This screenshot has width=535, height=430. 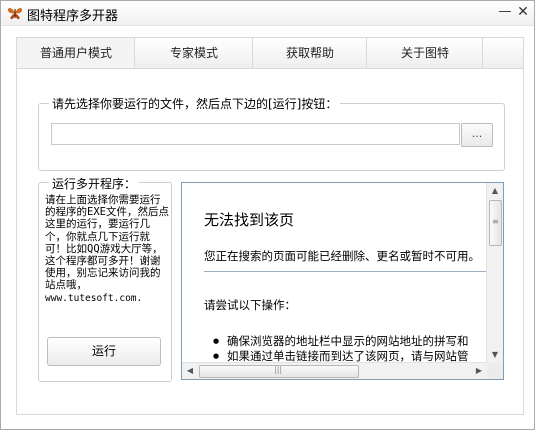 I want to click on vertical-scroll-thumb: ≡, so click(x=495, y=223).